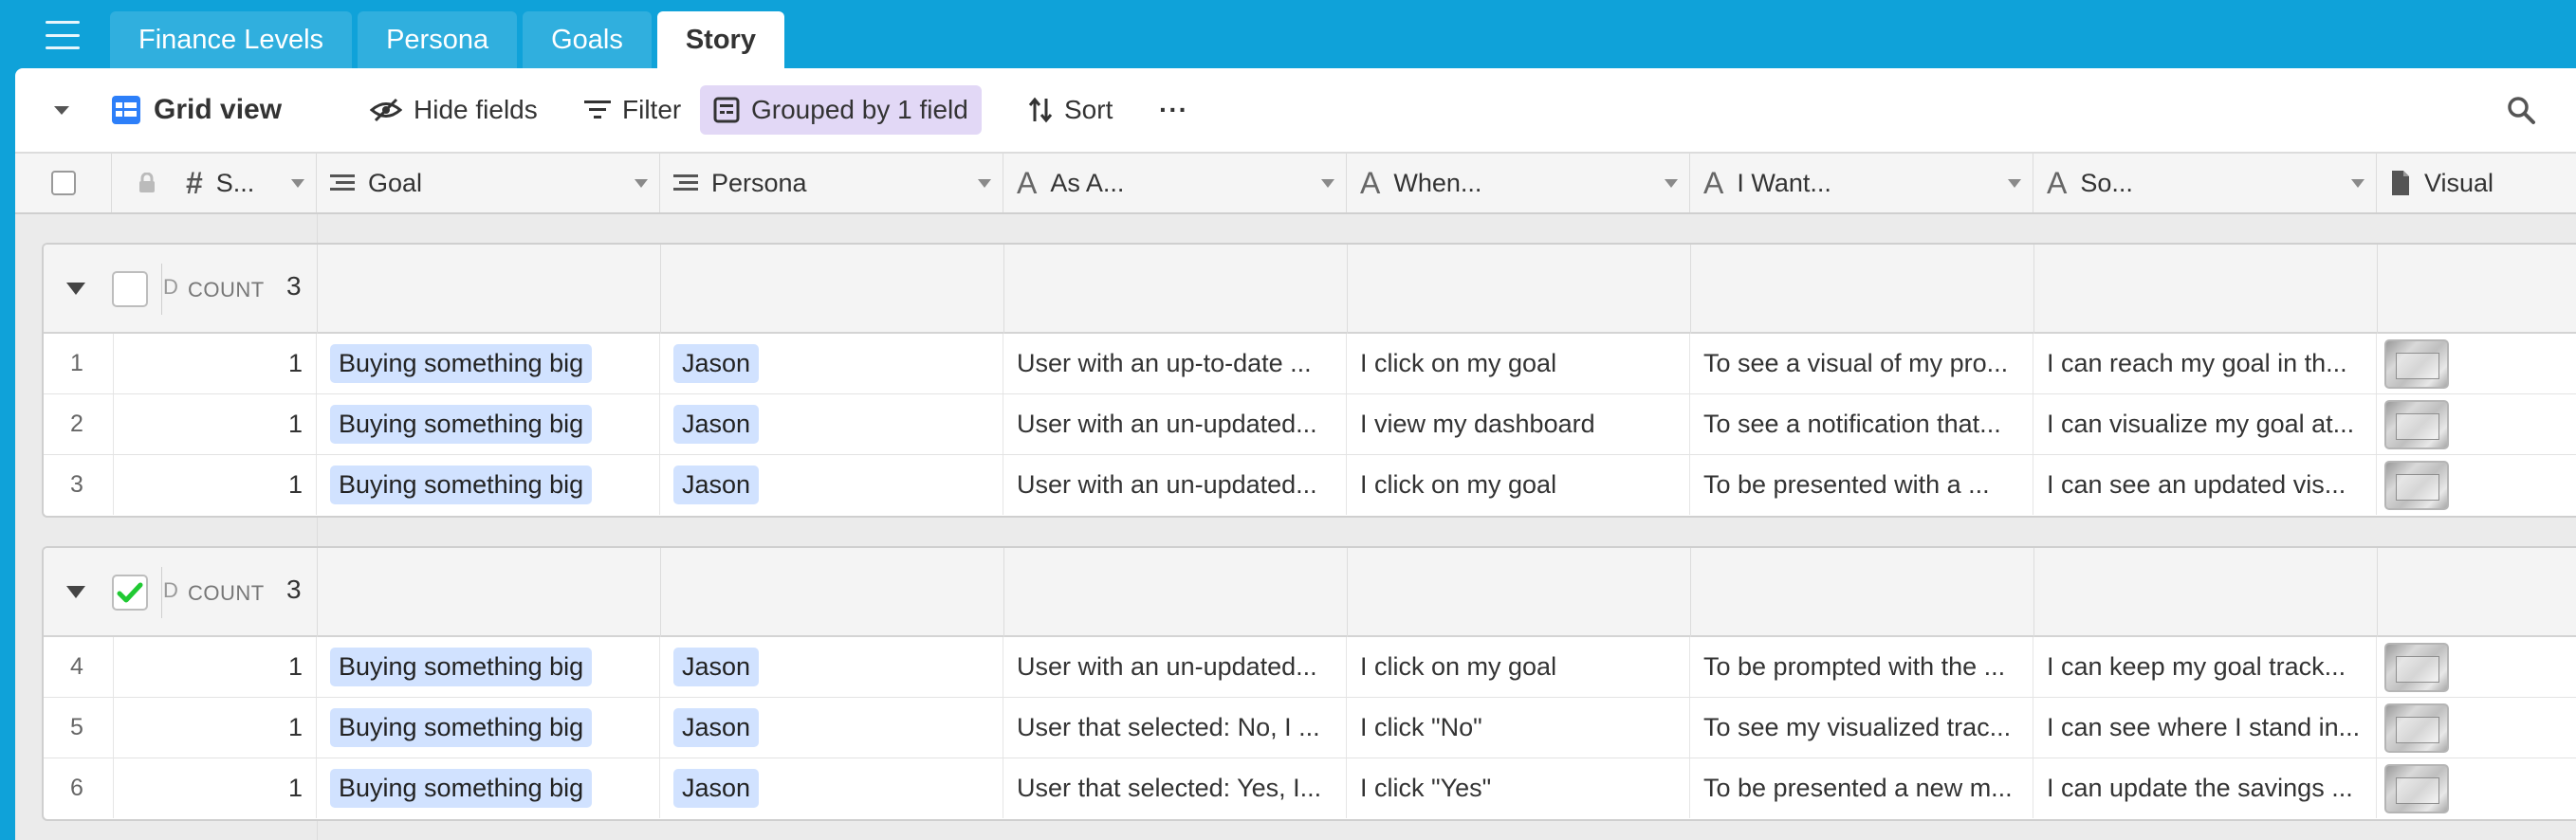 The image size is (2576, 840). Describe the element at coordinates (831, 183) in the screenshot. I see `column-header-persona: Persona` at that location.